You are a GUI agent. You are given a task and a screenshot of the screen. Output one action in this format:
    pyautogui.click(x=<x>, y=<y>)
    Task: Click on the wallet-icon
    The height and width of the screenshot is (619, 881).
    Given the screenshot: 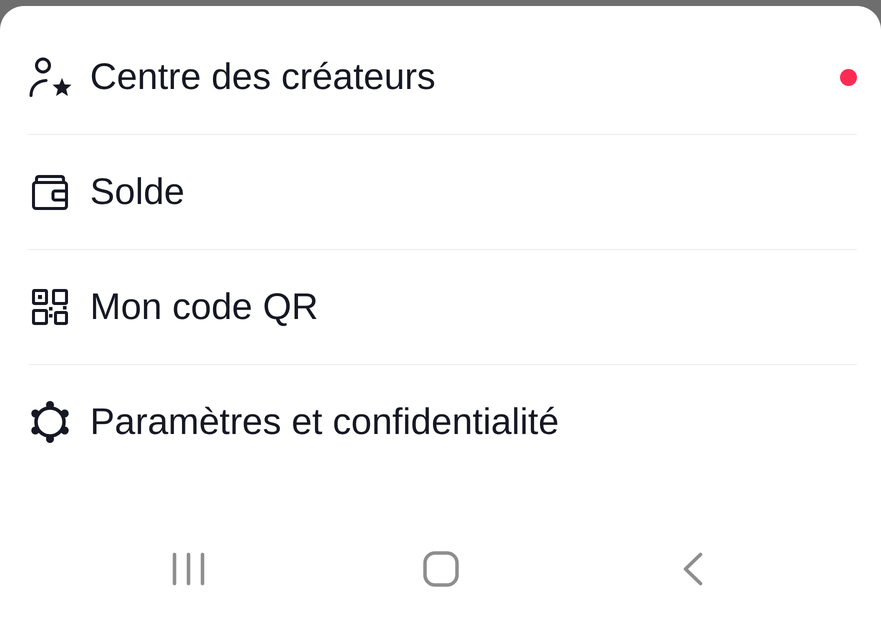 What is the action you would take?
    pyautogui.click(x=50, y=192)
    